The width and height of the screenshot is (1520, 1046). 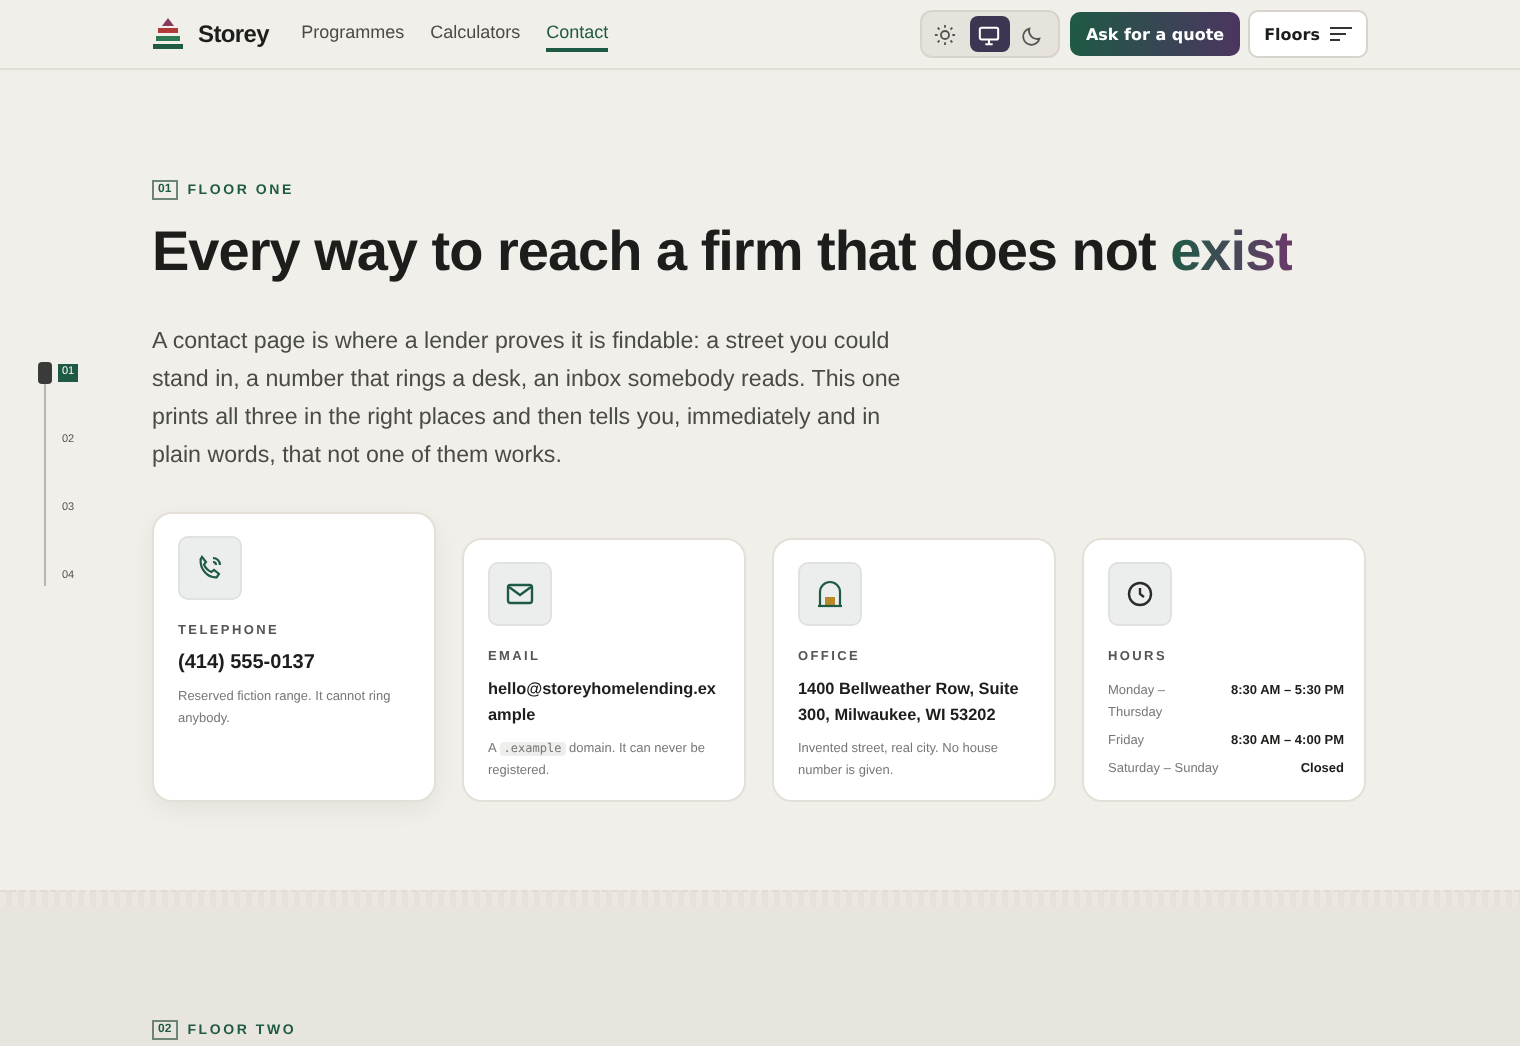 I want to click on card-value: hello@storeyhomelending.example, so click(x=603, y=703).